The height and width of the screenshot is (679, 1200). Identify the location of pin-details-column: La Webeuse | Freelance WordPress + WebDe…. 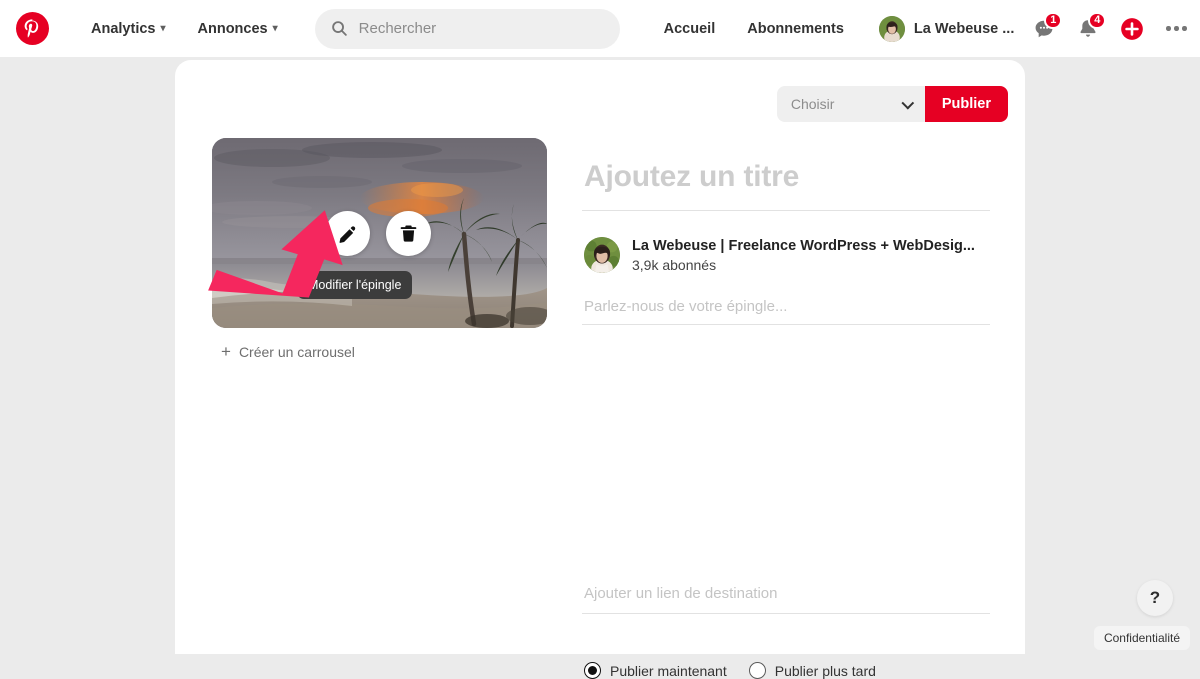
(786, 242).